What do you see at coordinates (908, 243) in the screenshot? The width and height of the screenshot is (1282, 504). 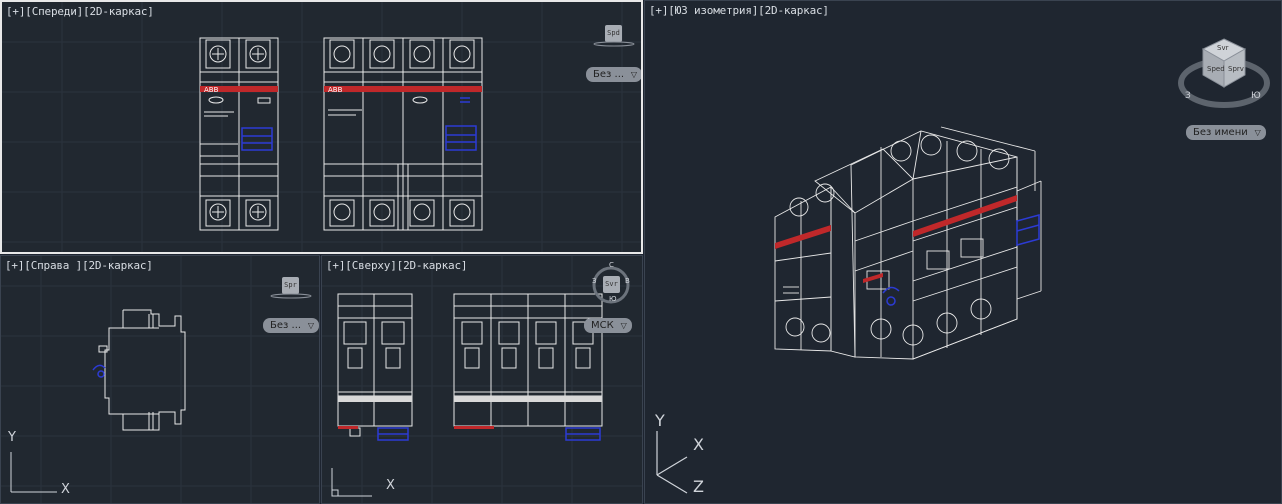 I see `breakers-isometric-model` at bounding box center [908, 243].